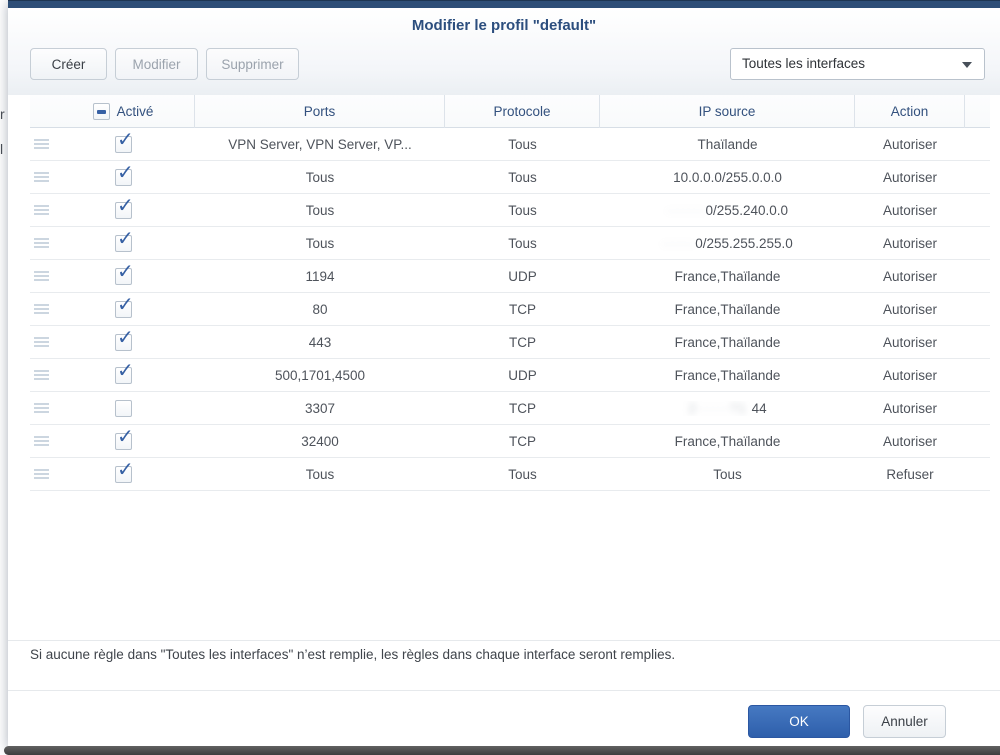  Describe the element at coordinates (123, 408) in the screenshot. I see `rule-enabled-checkbox` at that location.